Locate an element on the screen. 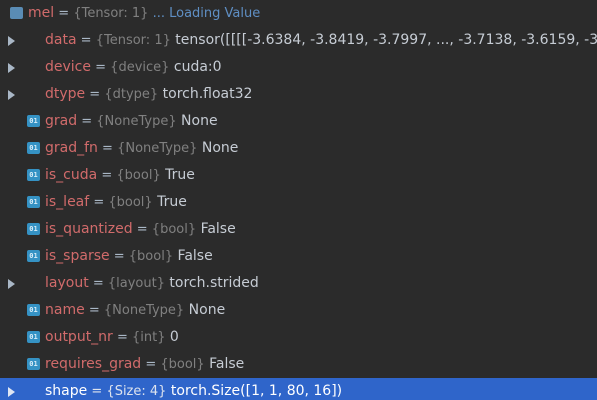 The height and width of the screenshot is (400, 597). tree-row-is-leaf: 01 is_leaf = {bool} True is located at coordinates (298, 202).